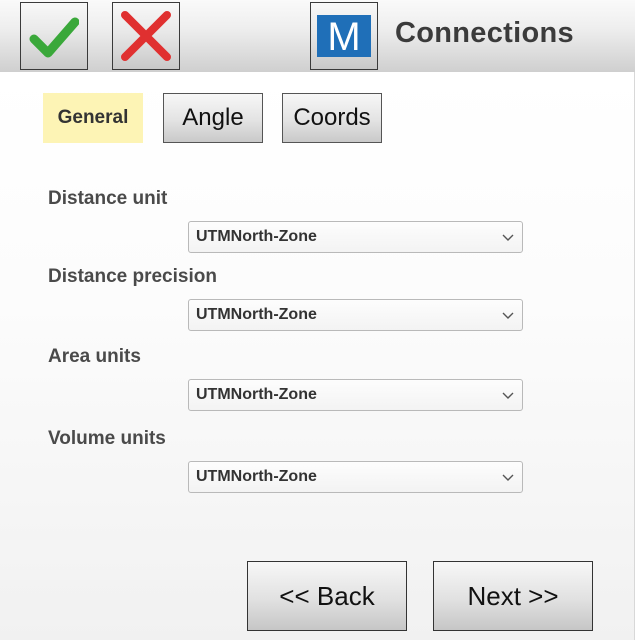 The height and width of the screenshot is (640, 635). Describe the element at coordinates (93, 118) in the screenshot. I see `tab-general: General` at that location.